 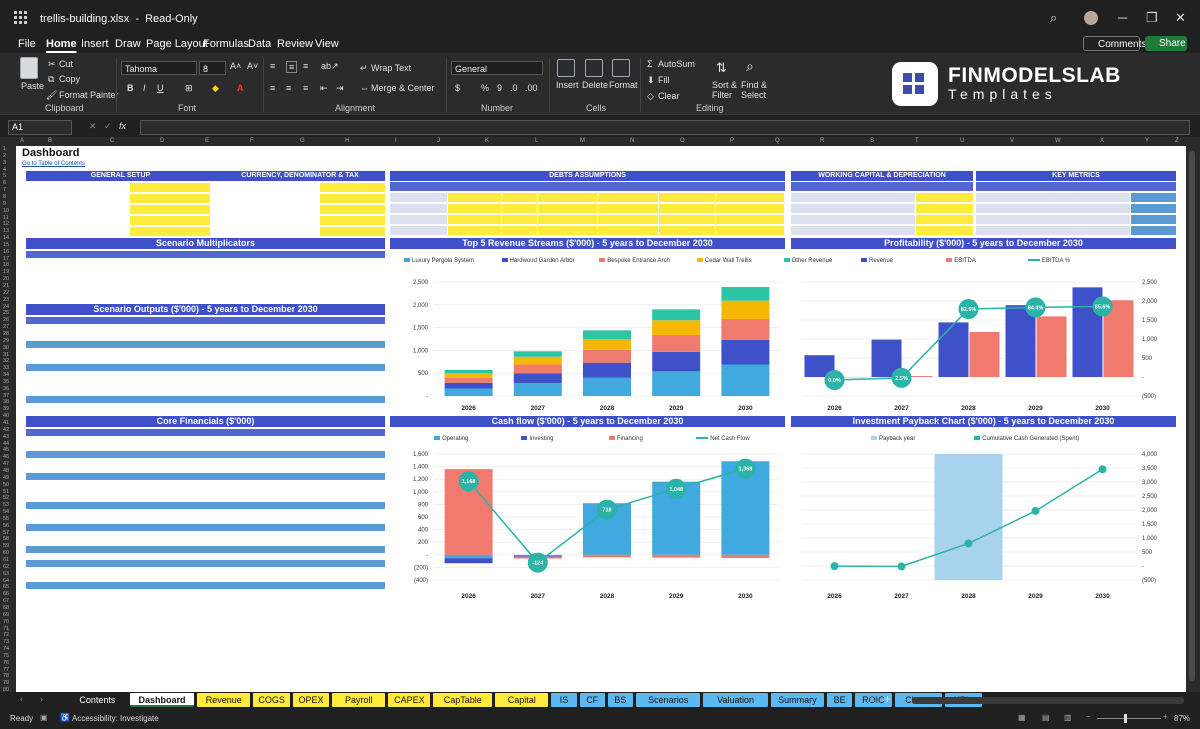 What do you see at coordinates (1088, 716) in the screenshot?
I see `zoom-out-icon: −` at bounding box center [1088, 716].